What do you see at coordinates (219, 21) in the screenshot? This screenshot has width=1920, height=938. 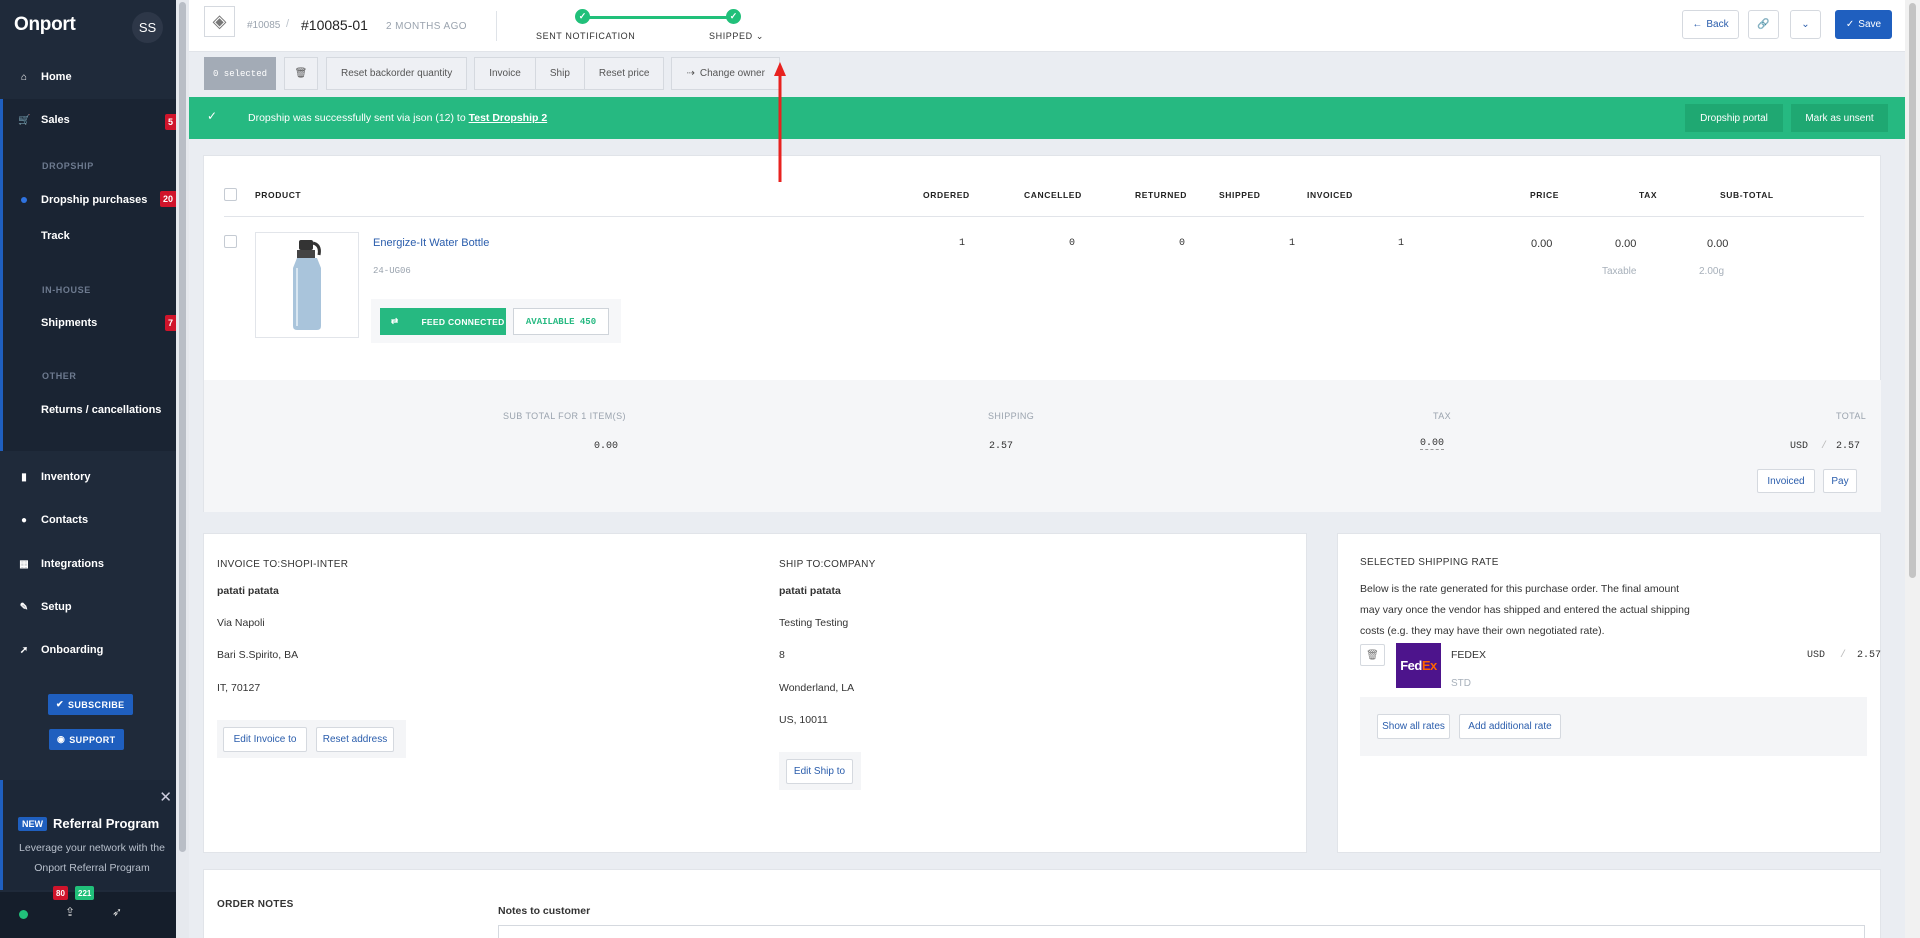 I see `magento-logo-icon: ◈` at bounding box center [219, 21].